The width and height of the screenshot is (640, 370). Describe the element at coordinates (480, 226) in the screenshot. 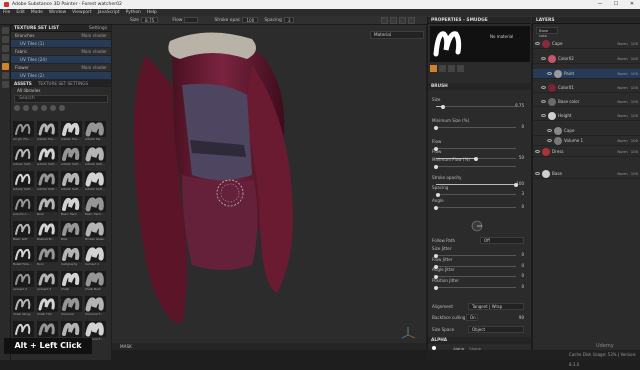

I see `angle-dial` at that location.